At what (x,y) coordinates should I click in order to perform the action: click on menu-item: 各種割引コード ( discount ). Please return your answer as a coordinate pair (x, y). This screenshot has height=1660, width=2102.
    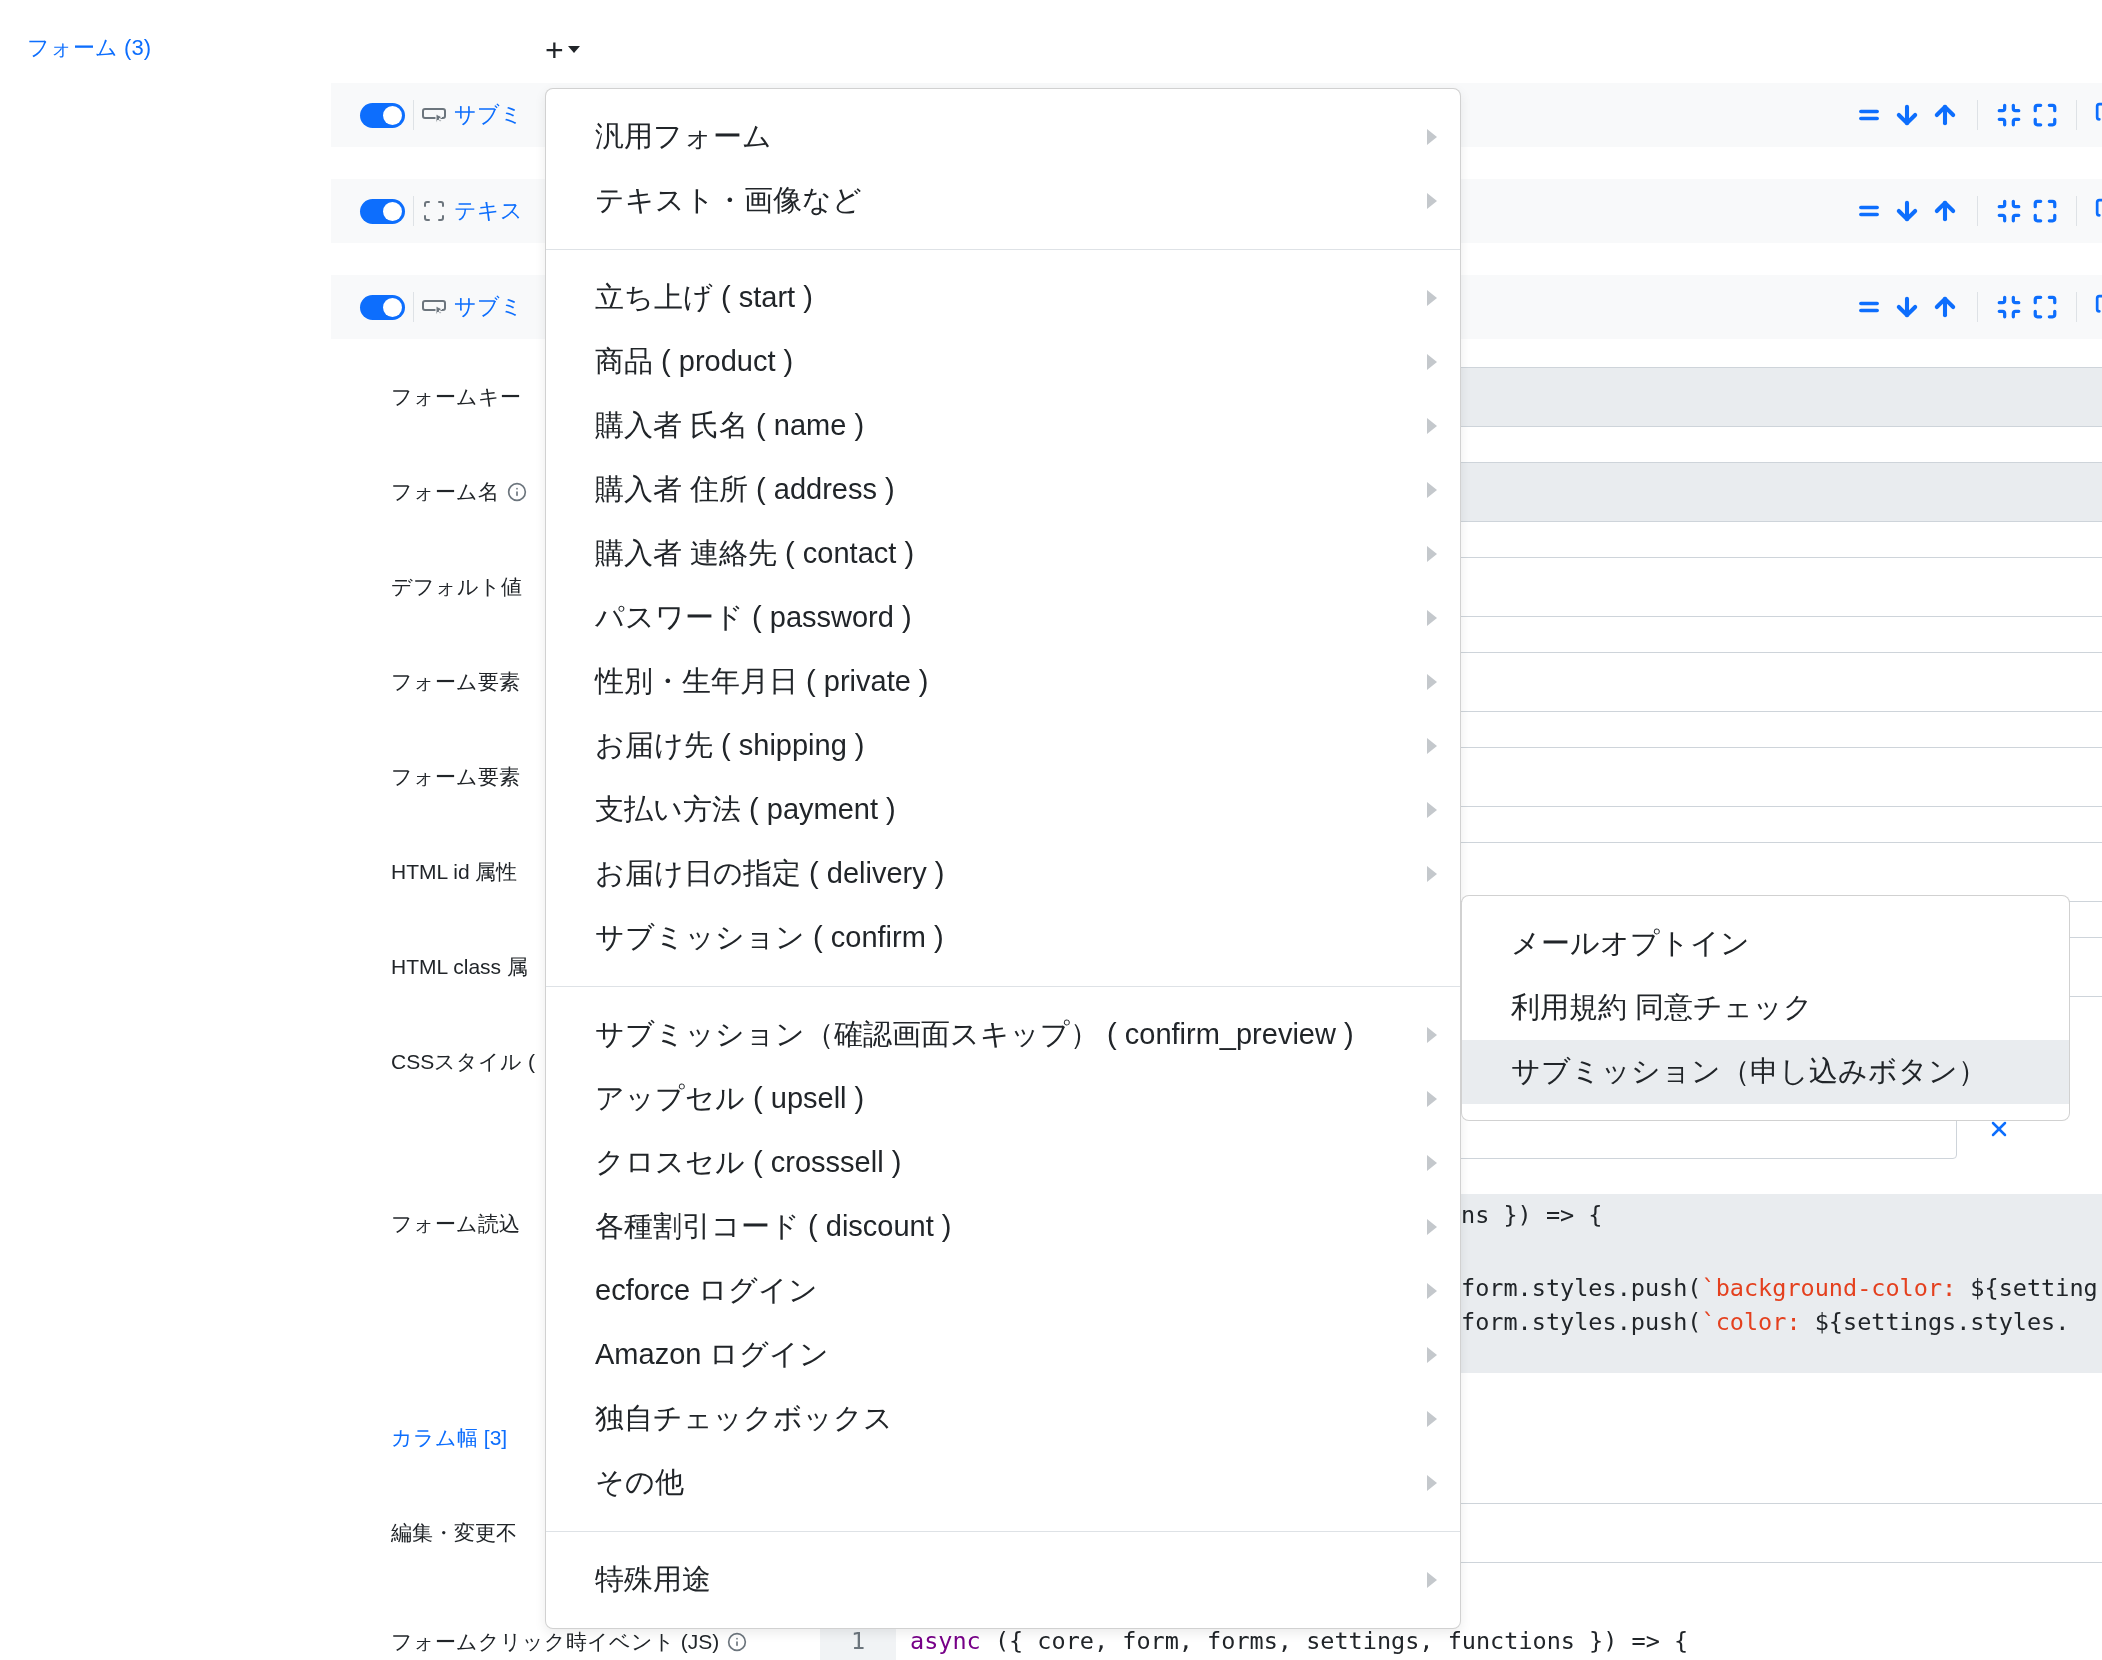
    Looking at the image, I should click on (1003, 1227).